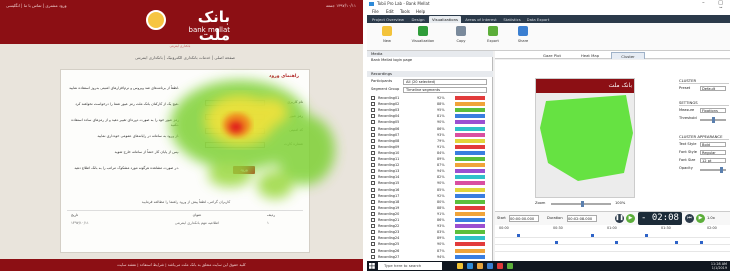 The image size is (730, 271). Describe the element at coordinates (713, 170) in the screenshot. I see `opacity-slider` at that location.